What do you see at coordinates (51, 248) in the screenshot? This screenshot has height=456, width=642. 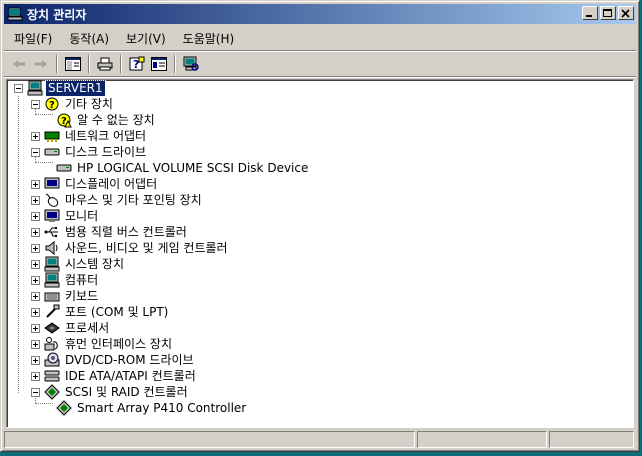 I see `speaker-icon` at bounding box center [51, 248].